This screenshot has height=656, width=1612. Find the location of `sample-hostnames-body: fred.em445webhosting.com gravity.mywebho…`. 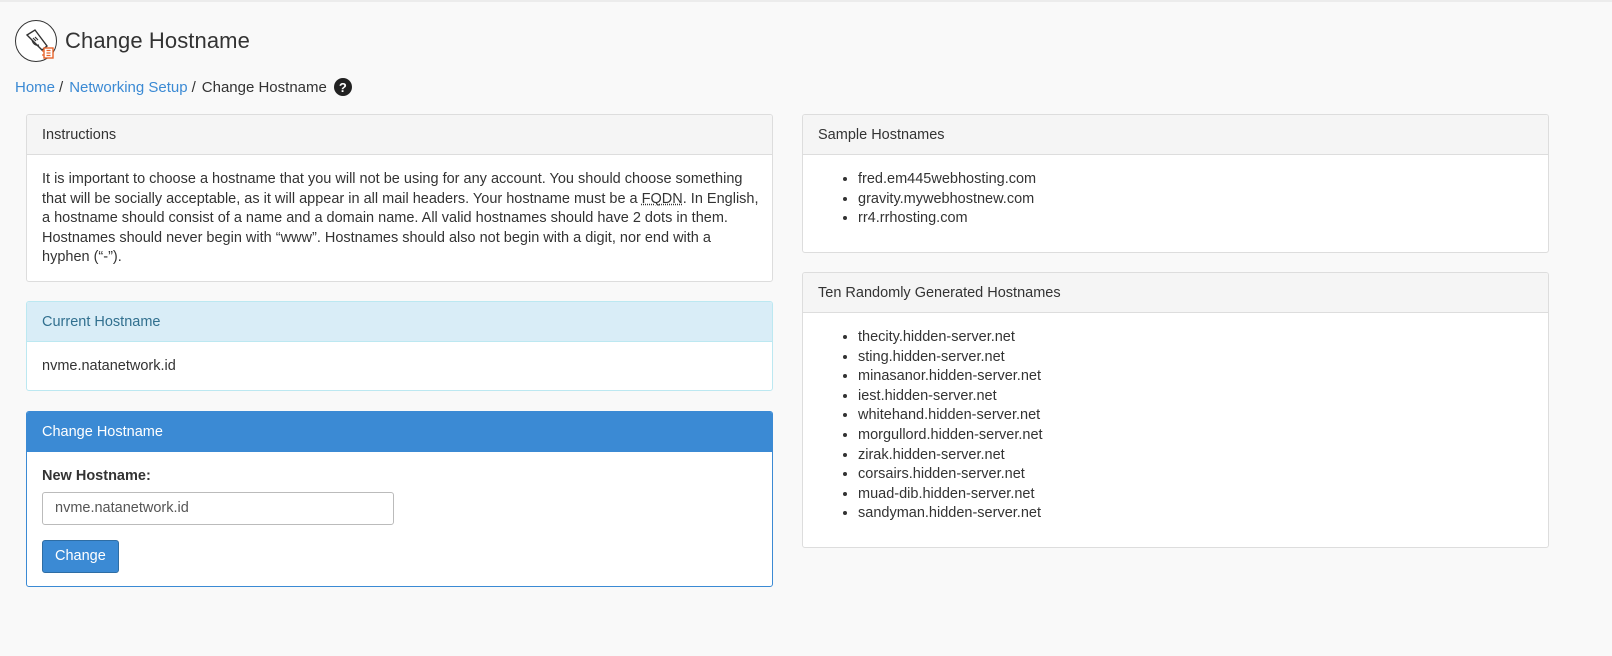

sample-hostnames-body: fred.em445webhosting.com gravity.mywebho… is located at coordinates (1175, 199).